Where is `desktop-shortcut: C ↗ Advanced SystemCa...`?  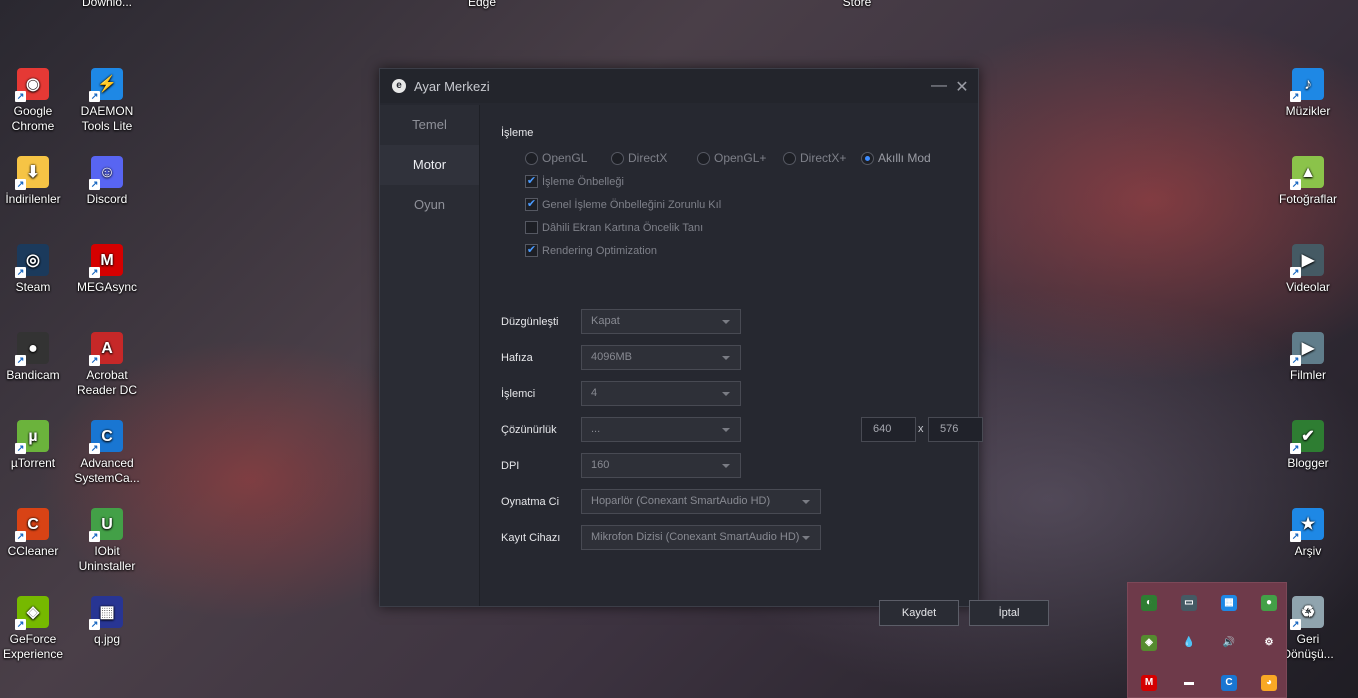 desktop-shortcut: C ↗ Advanced SystemCa... is located at coordinates (107, 453).